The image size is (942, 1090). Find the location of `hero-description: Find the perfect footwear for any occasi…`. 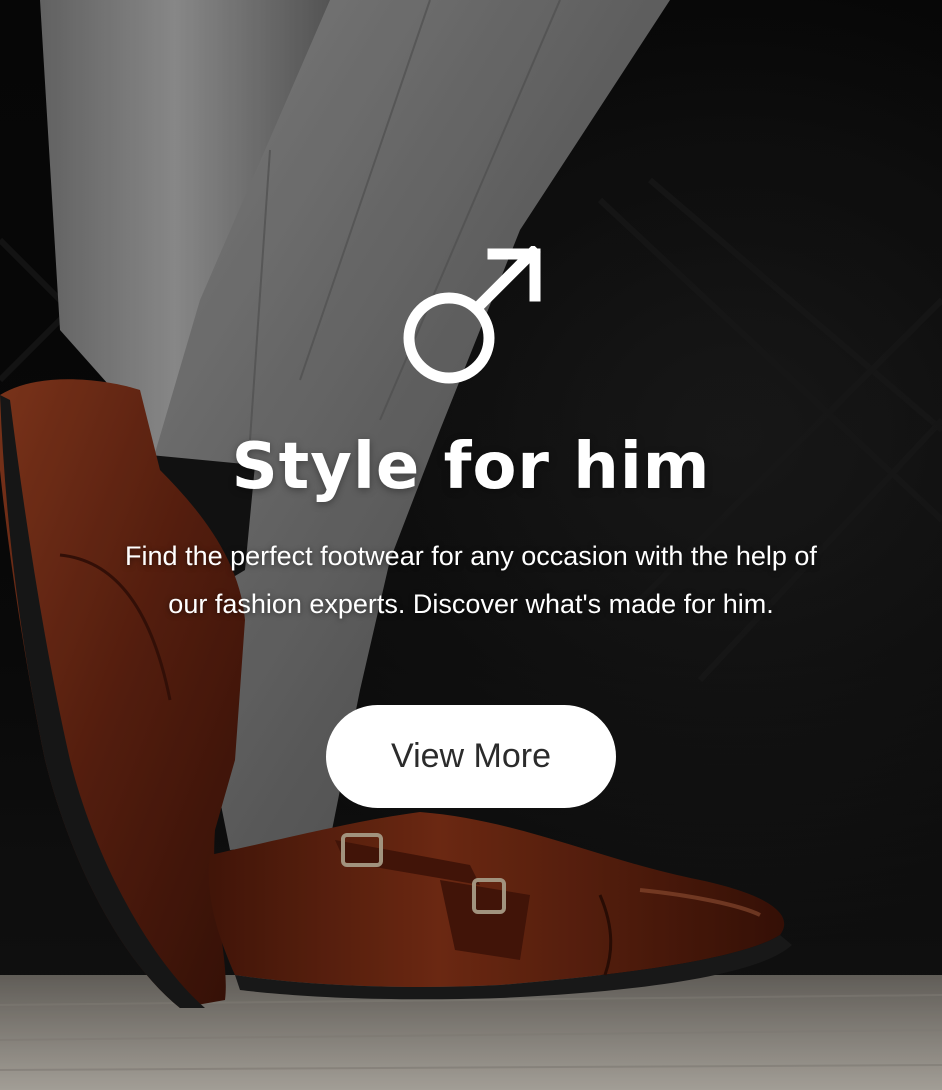

hero-description: Find the perfect footwear for any occasi… is located at coordinates (471, 580).